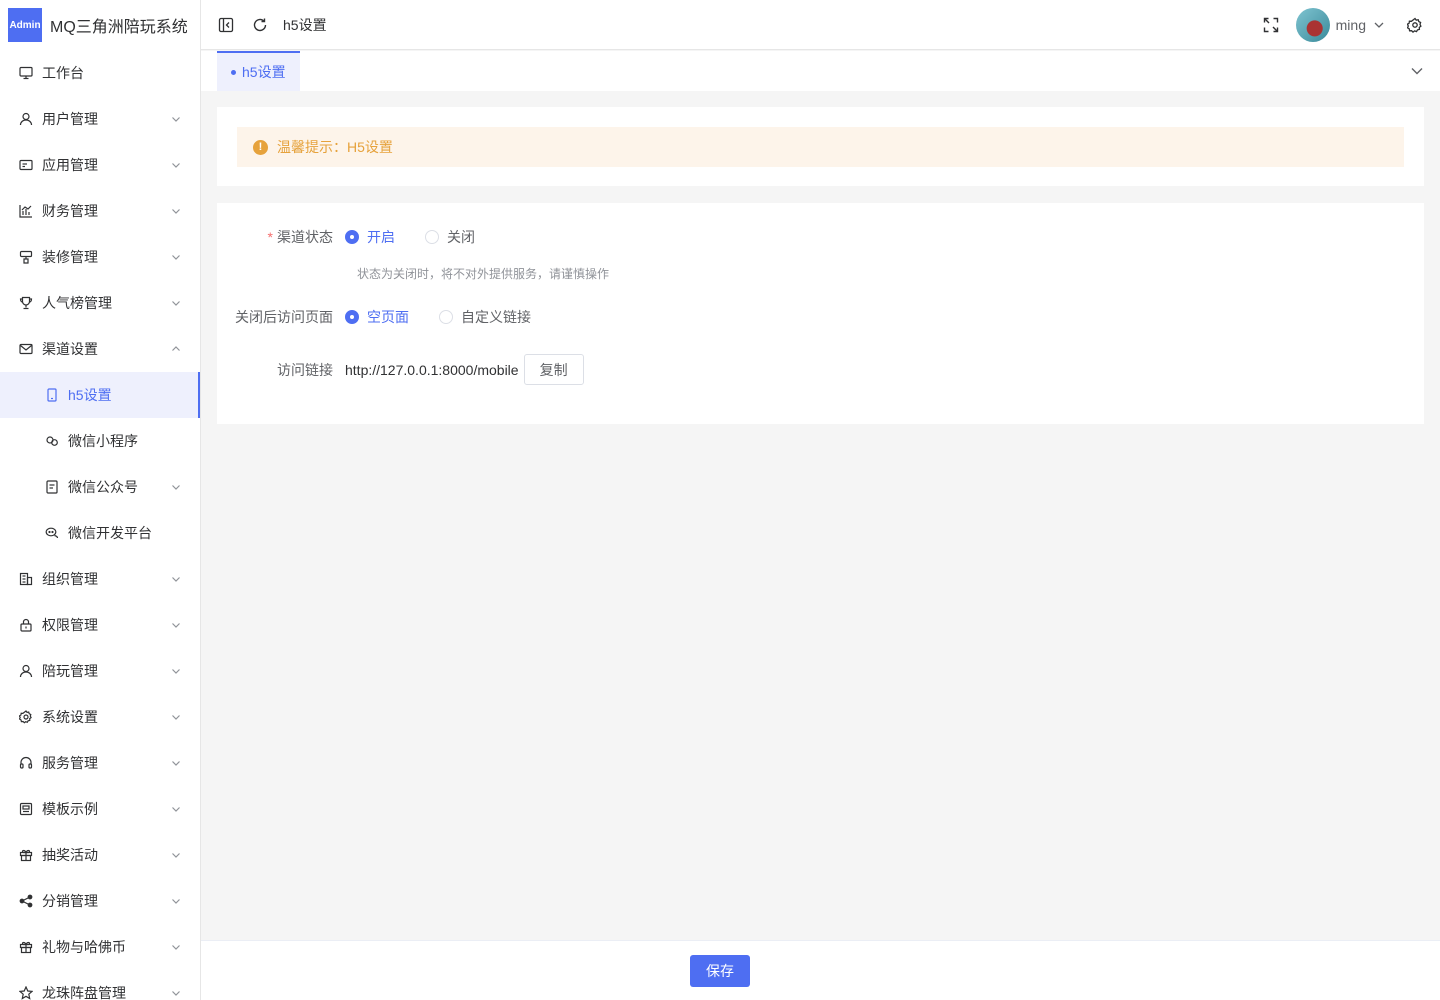 This screenshot has width=1440, height=1000. I want to click on chat-icon, so click(52, 533).